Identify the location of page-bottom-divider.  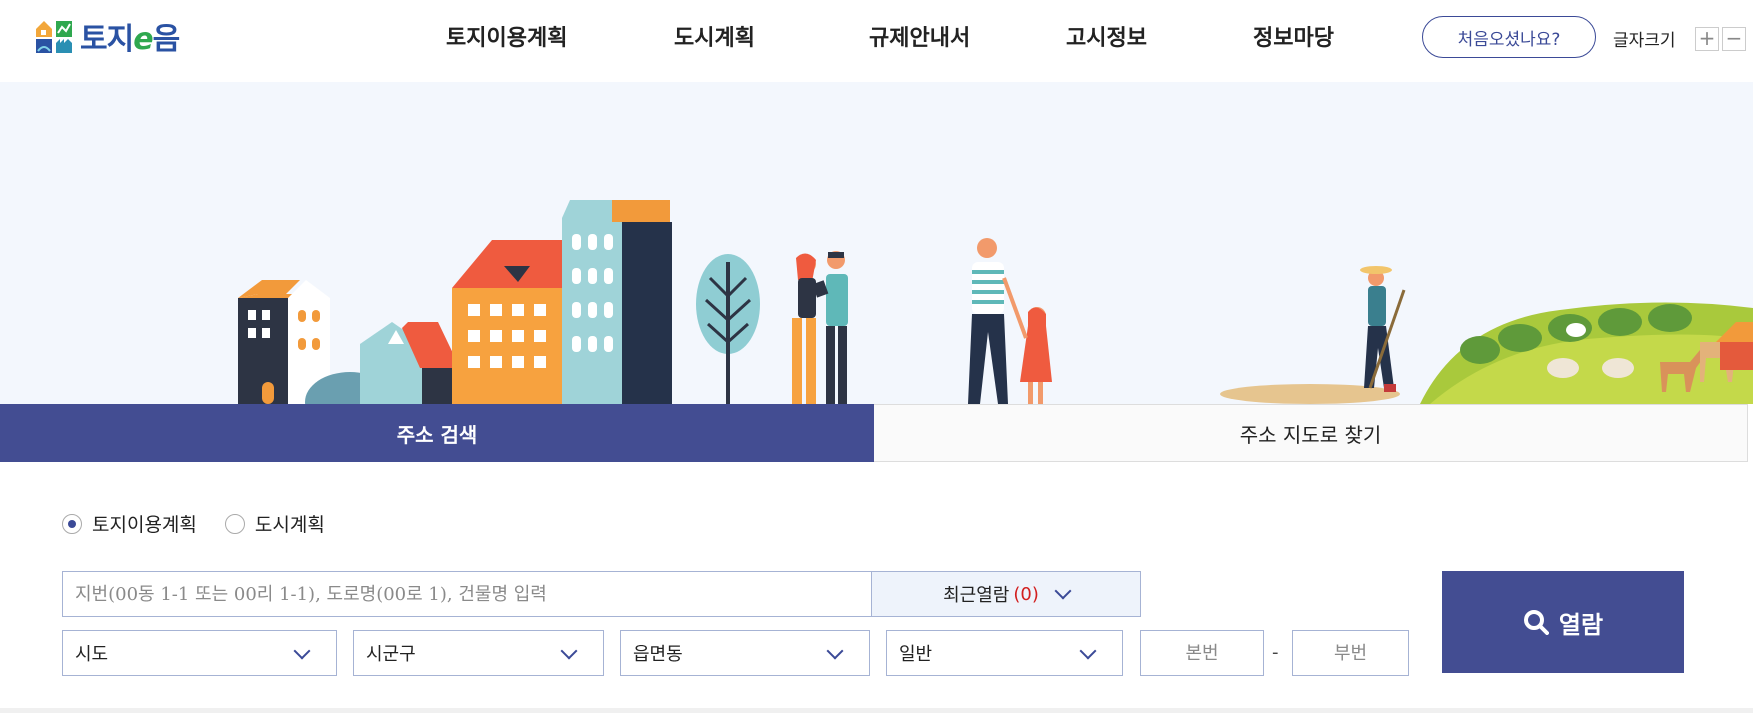
(876, 710).